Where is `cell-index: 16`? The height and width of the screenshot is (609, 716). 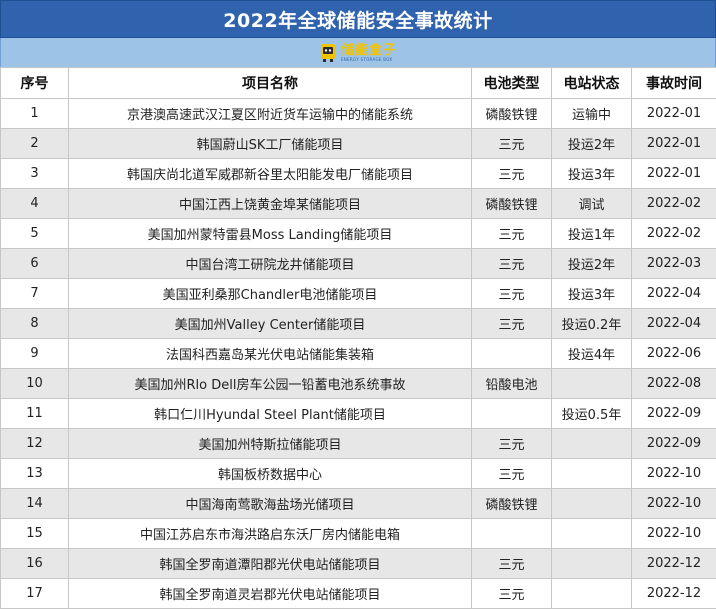 cell-index: 16 is located at coordinates (34, 563).